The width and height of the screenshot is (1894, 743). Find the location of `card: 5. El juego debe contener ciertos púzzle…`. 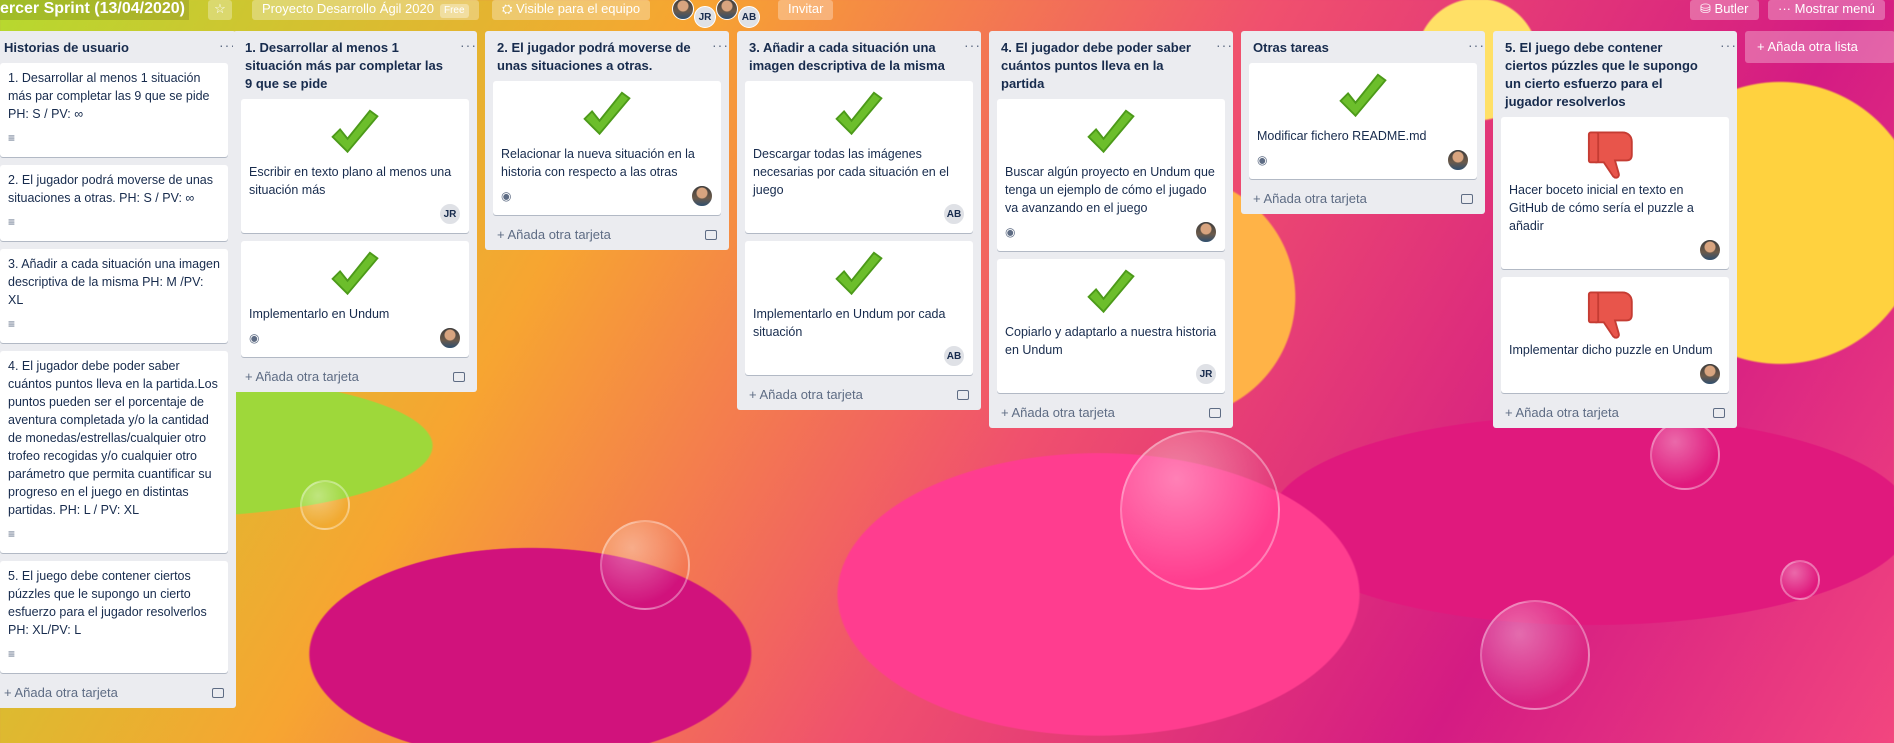

card: 5. El juego debe contener ciertos púzzle… is located at coordinates (114, 617).